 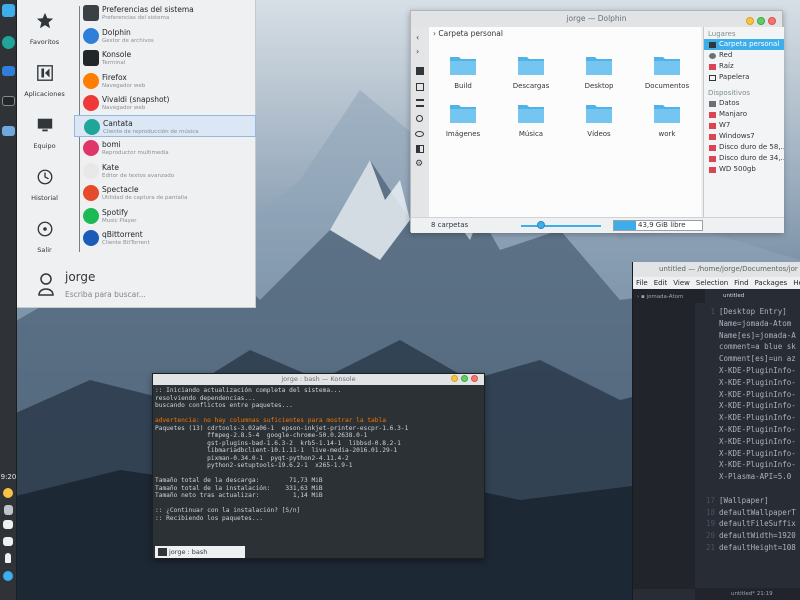 I want to click on clipboard-icon, so click(x=8, y=510).